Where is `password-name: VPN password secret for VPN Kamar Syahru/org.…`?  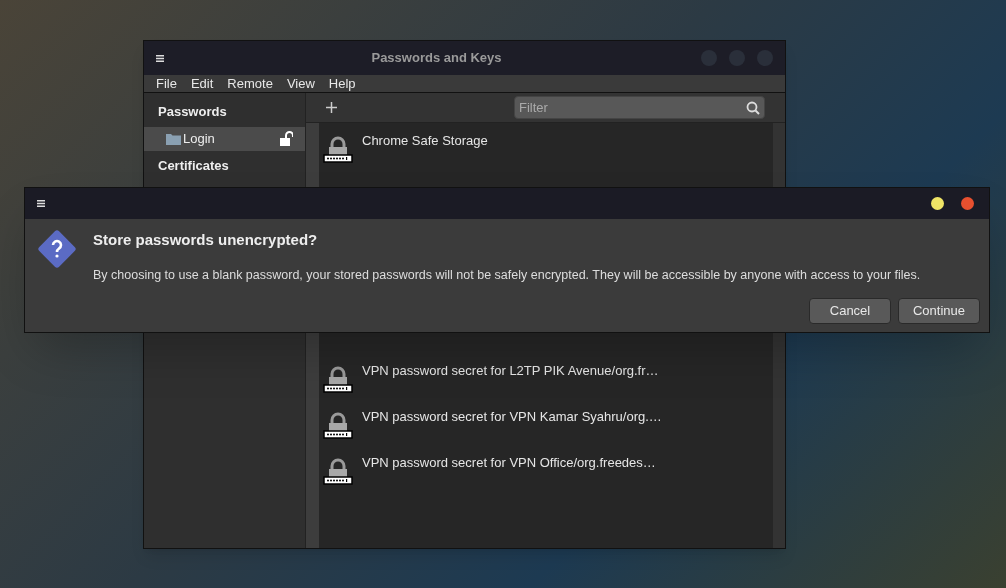
password-name: VPN password secret for VPN Kamar Syahru/org.… is located at coordinates (512, 417).